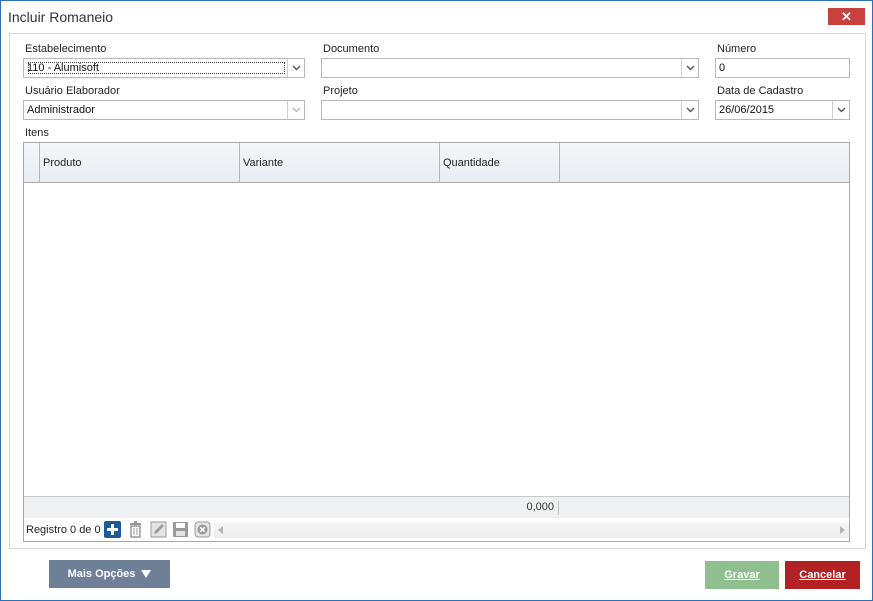 The height and width of the screenshot is (601, 873). I want to click on column-header-variante: Variante, so click(340, 163).